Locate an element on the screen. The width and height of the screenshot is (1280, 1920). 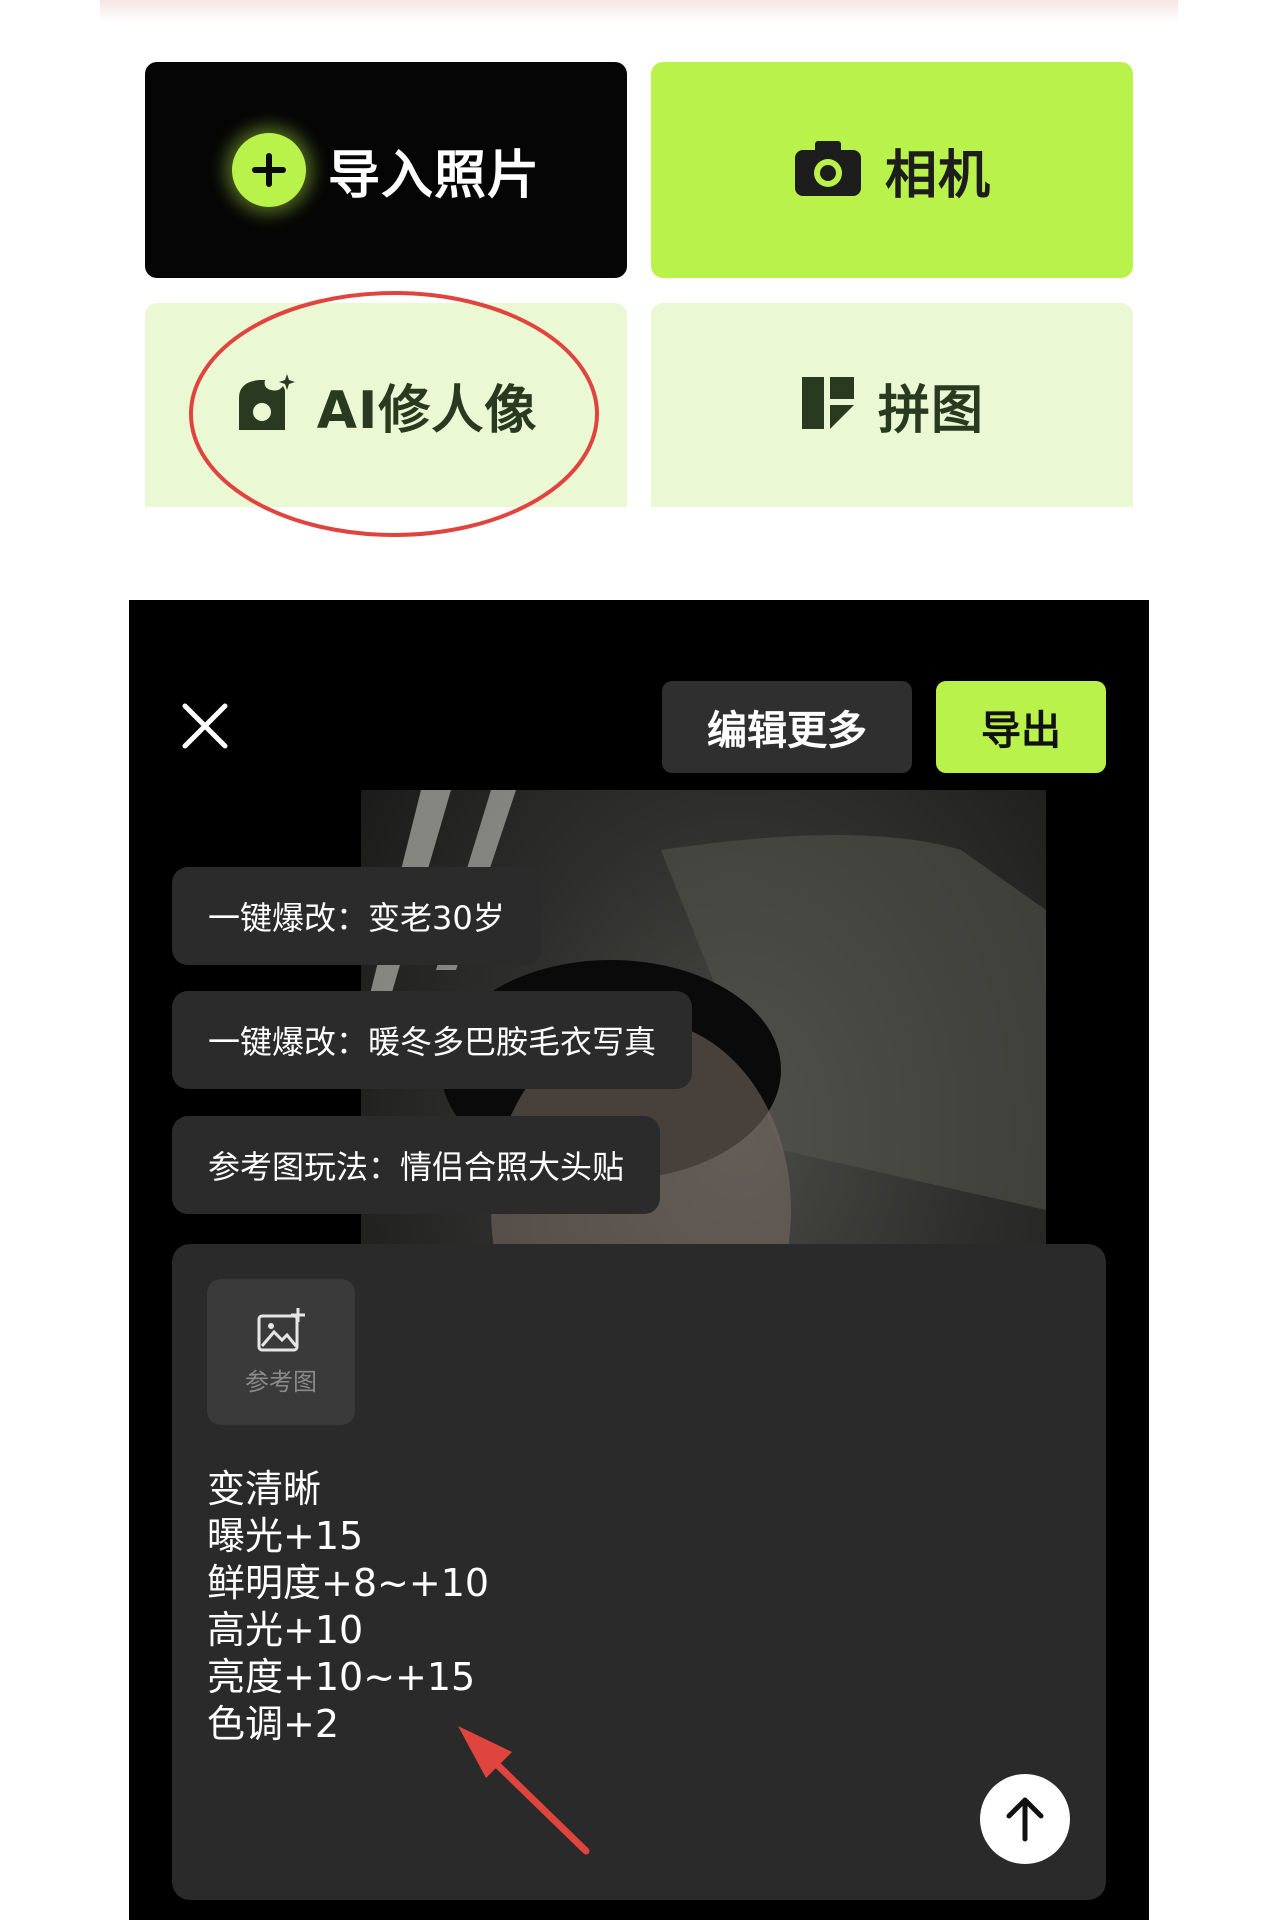
reference-image-button: 参考图 is located at coordinates (281, 1352).